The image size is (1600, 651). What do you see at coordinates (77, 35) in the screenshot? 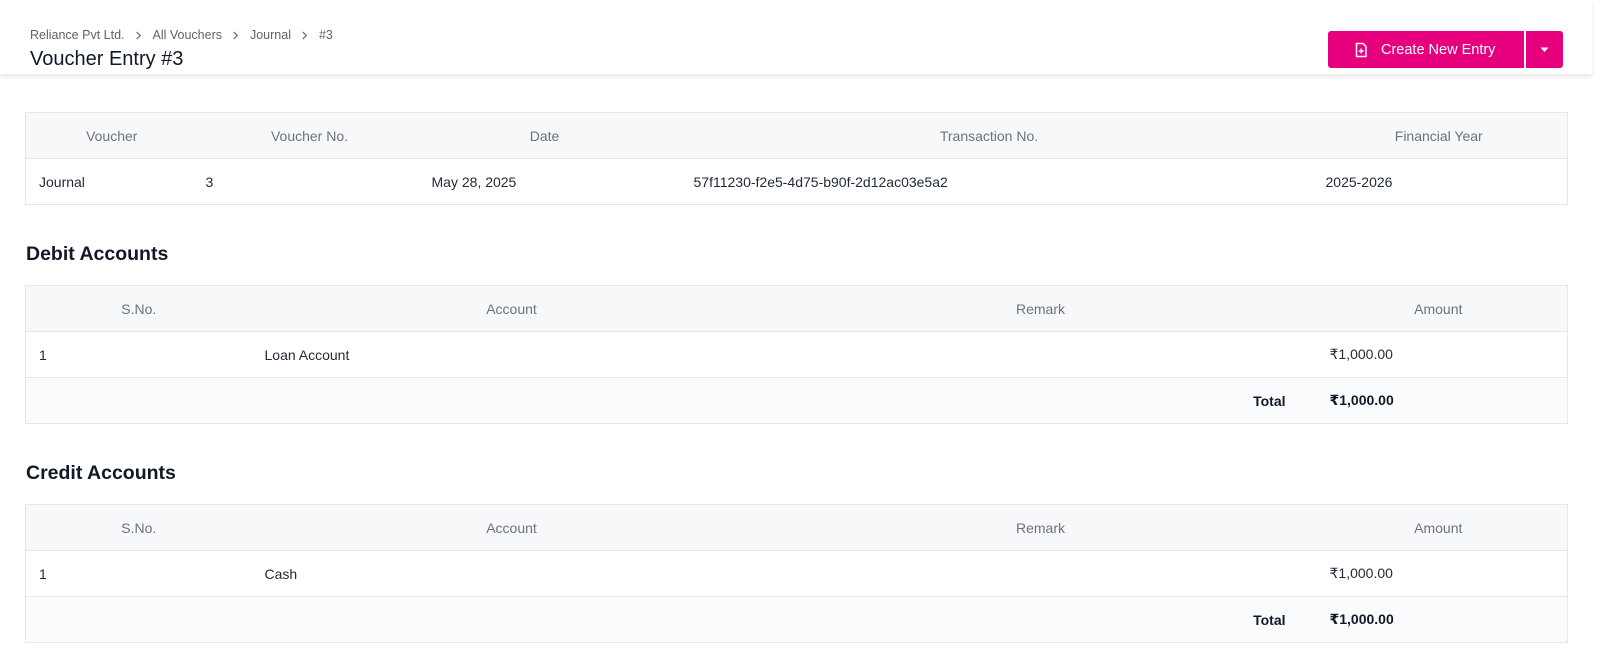
I see `breadcrumb-company: Reliance Pvt Ltd.` at bounding box center [77, 35].